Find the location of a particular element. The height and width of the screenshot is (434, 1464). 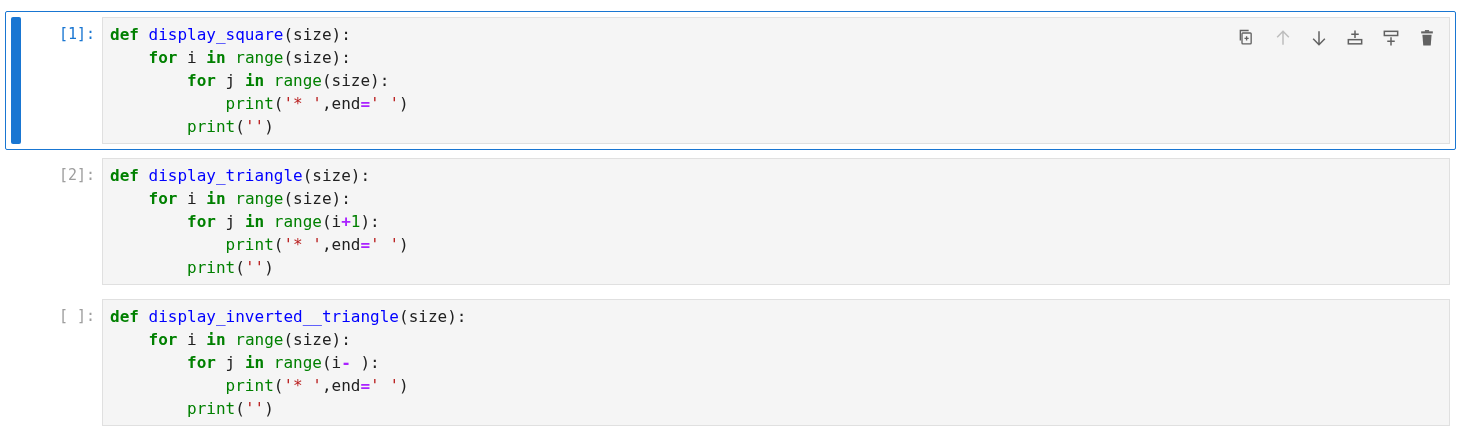

code-line: def display_square(size): is located at coordinates (230, 35).